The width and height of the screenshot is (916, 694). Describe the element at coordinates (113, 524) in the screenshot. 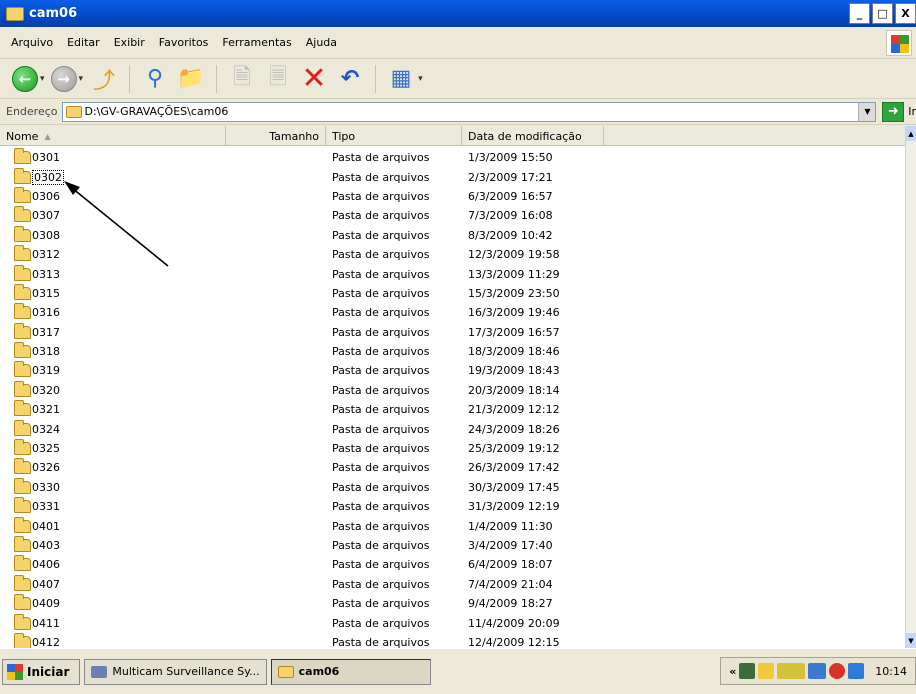

I see `file-name-cell: 0401` at that location.